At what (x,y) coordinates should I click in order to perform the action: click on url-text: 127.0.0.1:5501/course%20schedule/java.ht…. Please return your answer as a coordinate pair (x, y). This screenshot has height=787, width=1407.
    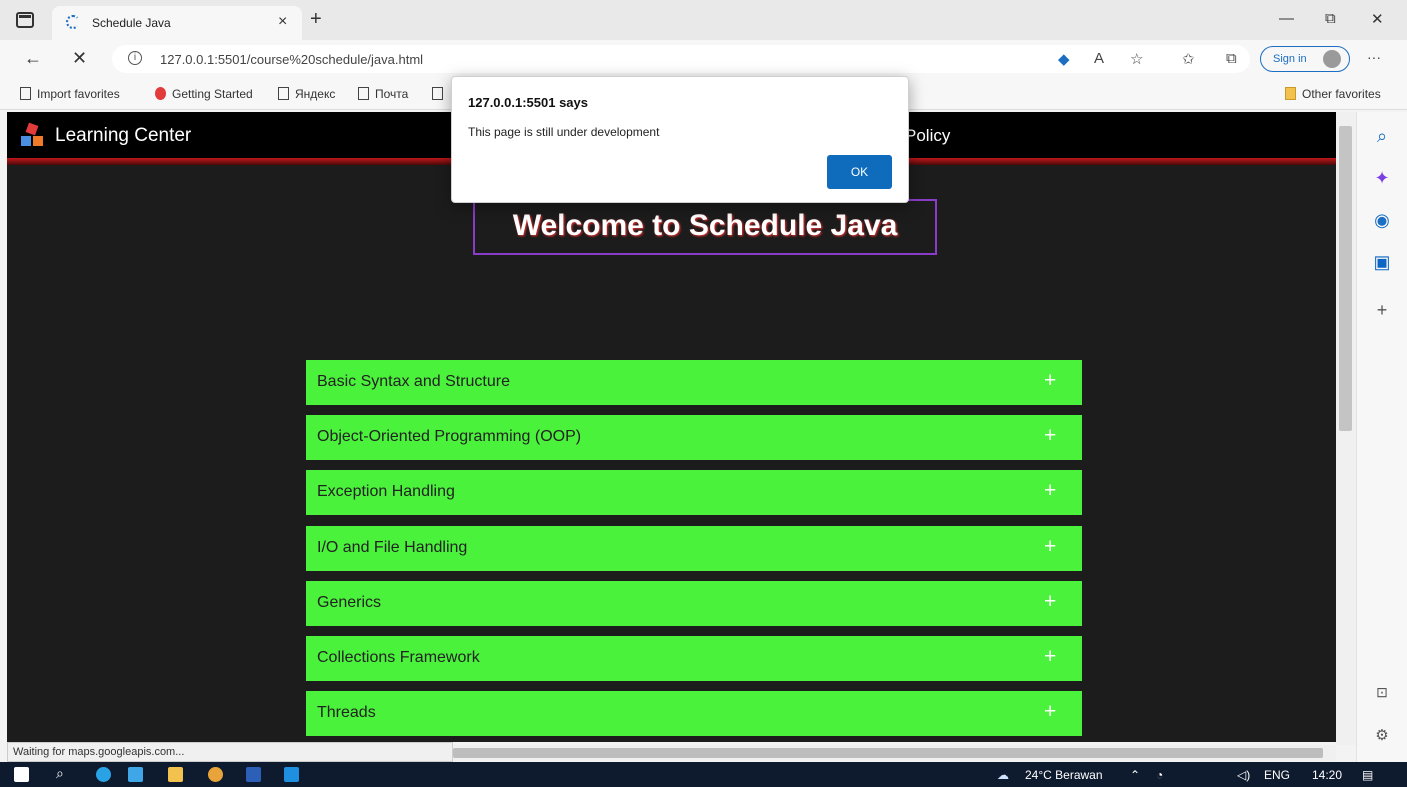
    Looking at the image, I should click on (291, 59).